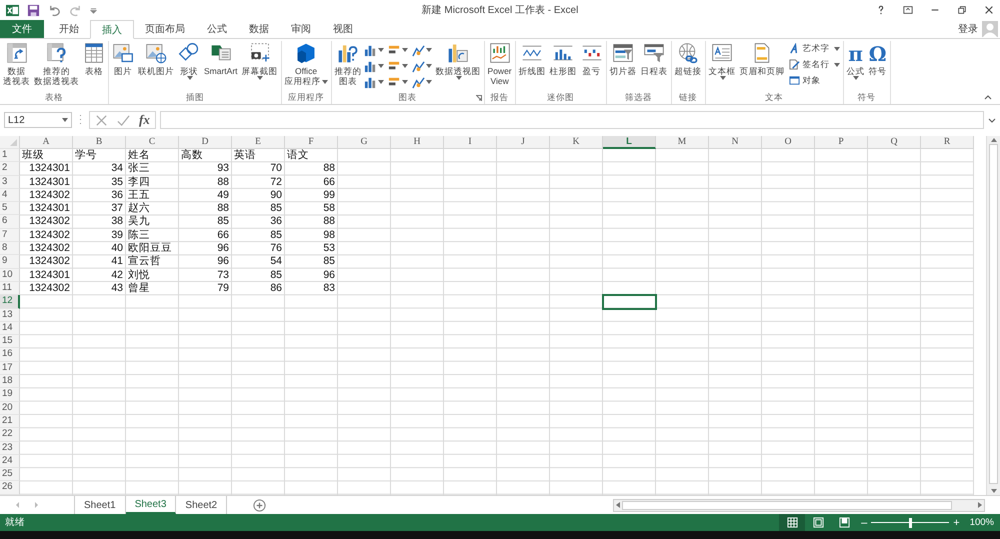 This screenshot has width=1000, height=539. Describe the element at coordinates (994, 491) in the screenshot. I see `scroll-down-icon` at that location.